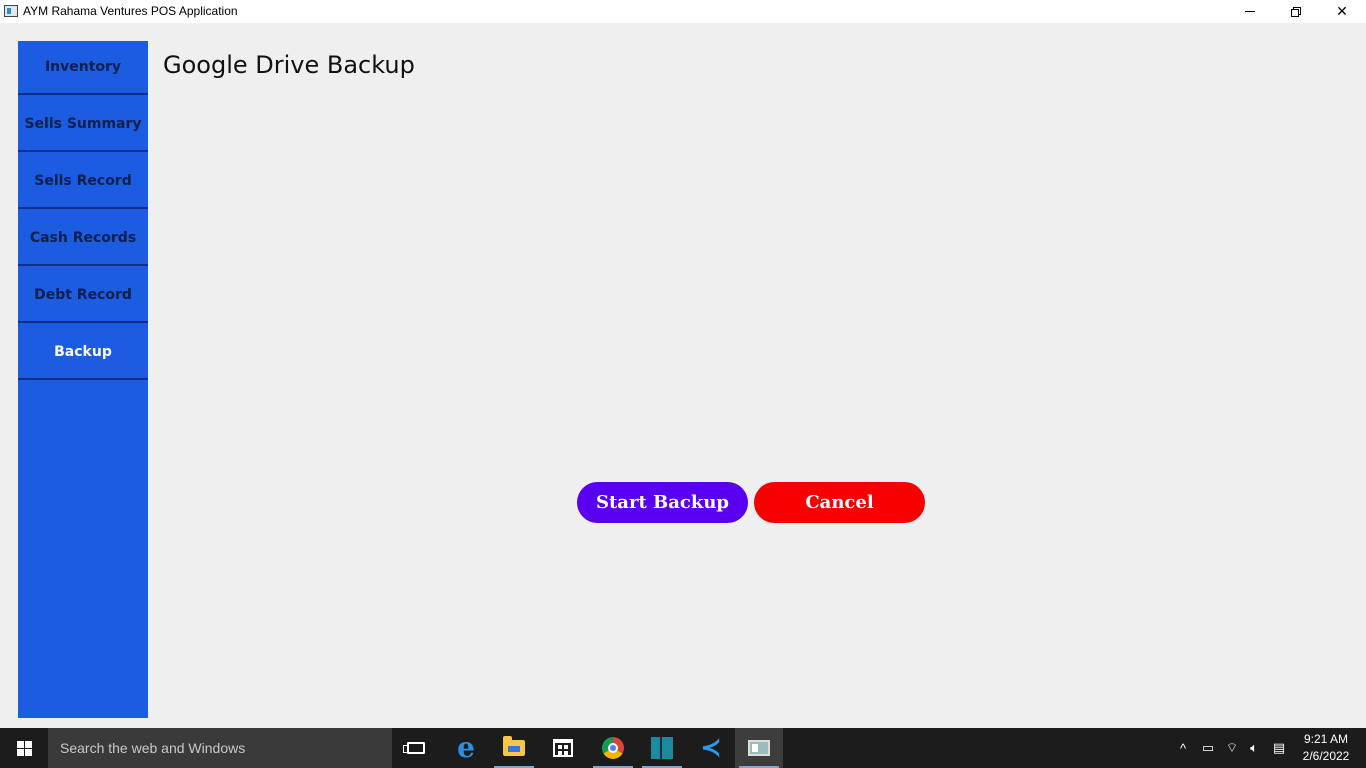 The image size is (1366, 768). I want to click on restore-button, so click(1296, 11).